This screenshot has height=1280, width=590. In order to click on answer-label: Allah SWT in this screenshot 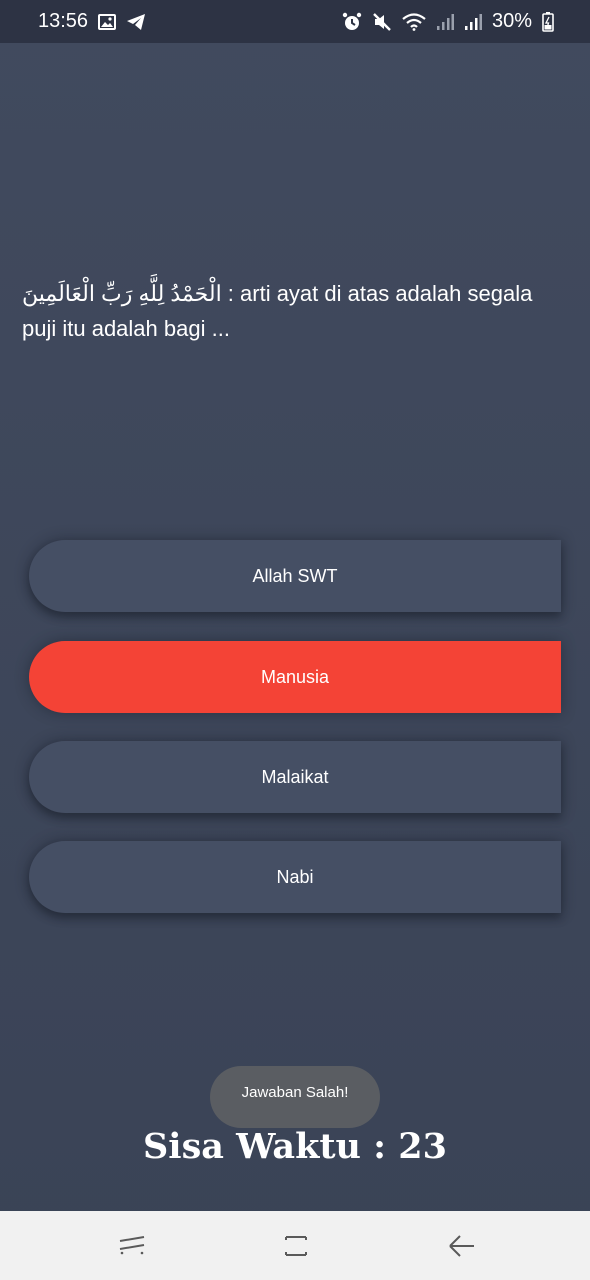, I will do `click(295, 575)`.